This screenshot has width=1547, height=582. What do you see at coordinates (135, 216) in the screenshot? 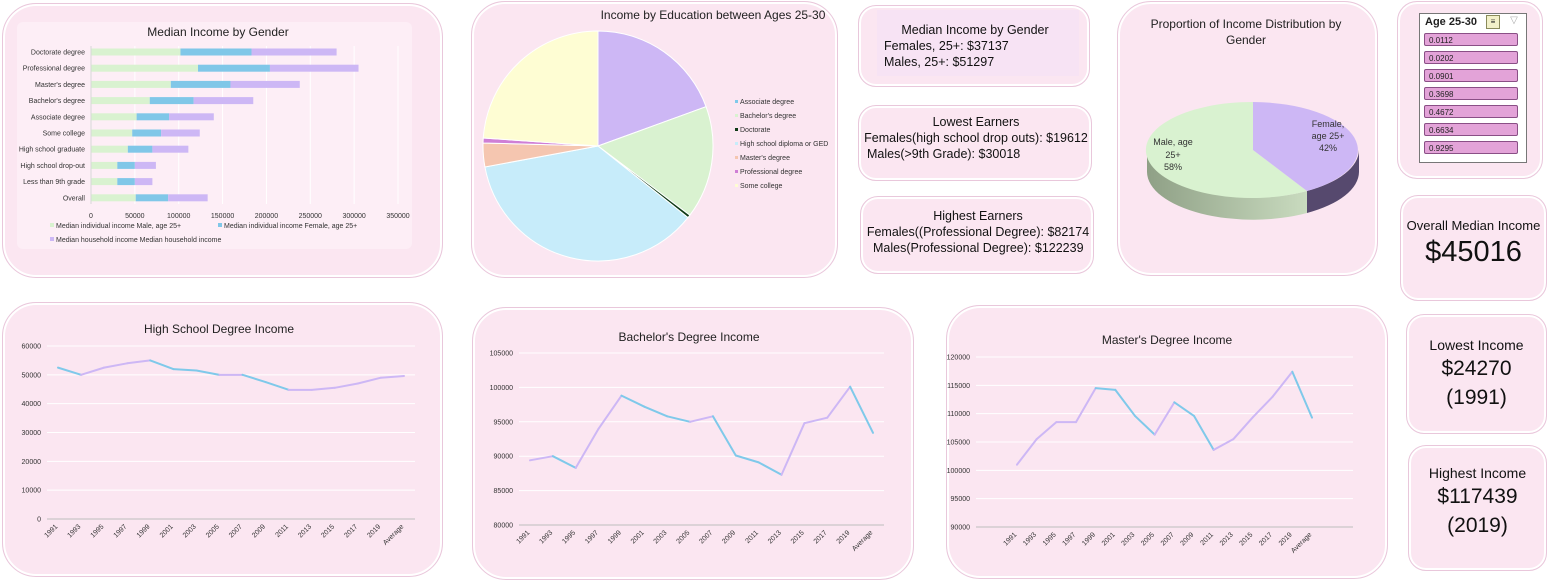
I see `x-tick-label: 50000` at bounding box center [135, 216].